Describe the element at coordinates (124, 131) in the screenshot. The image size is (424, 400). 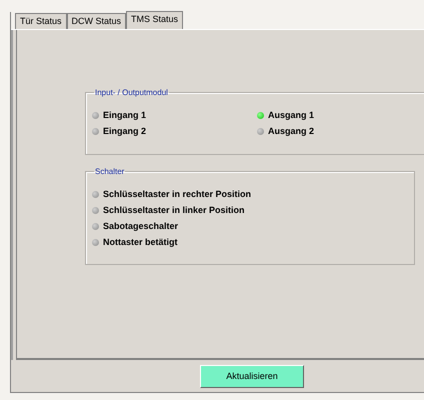
I see `status-label: Eingang 2` at that location.